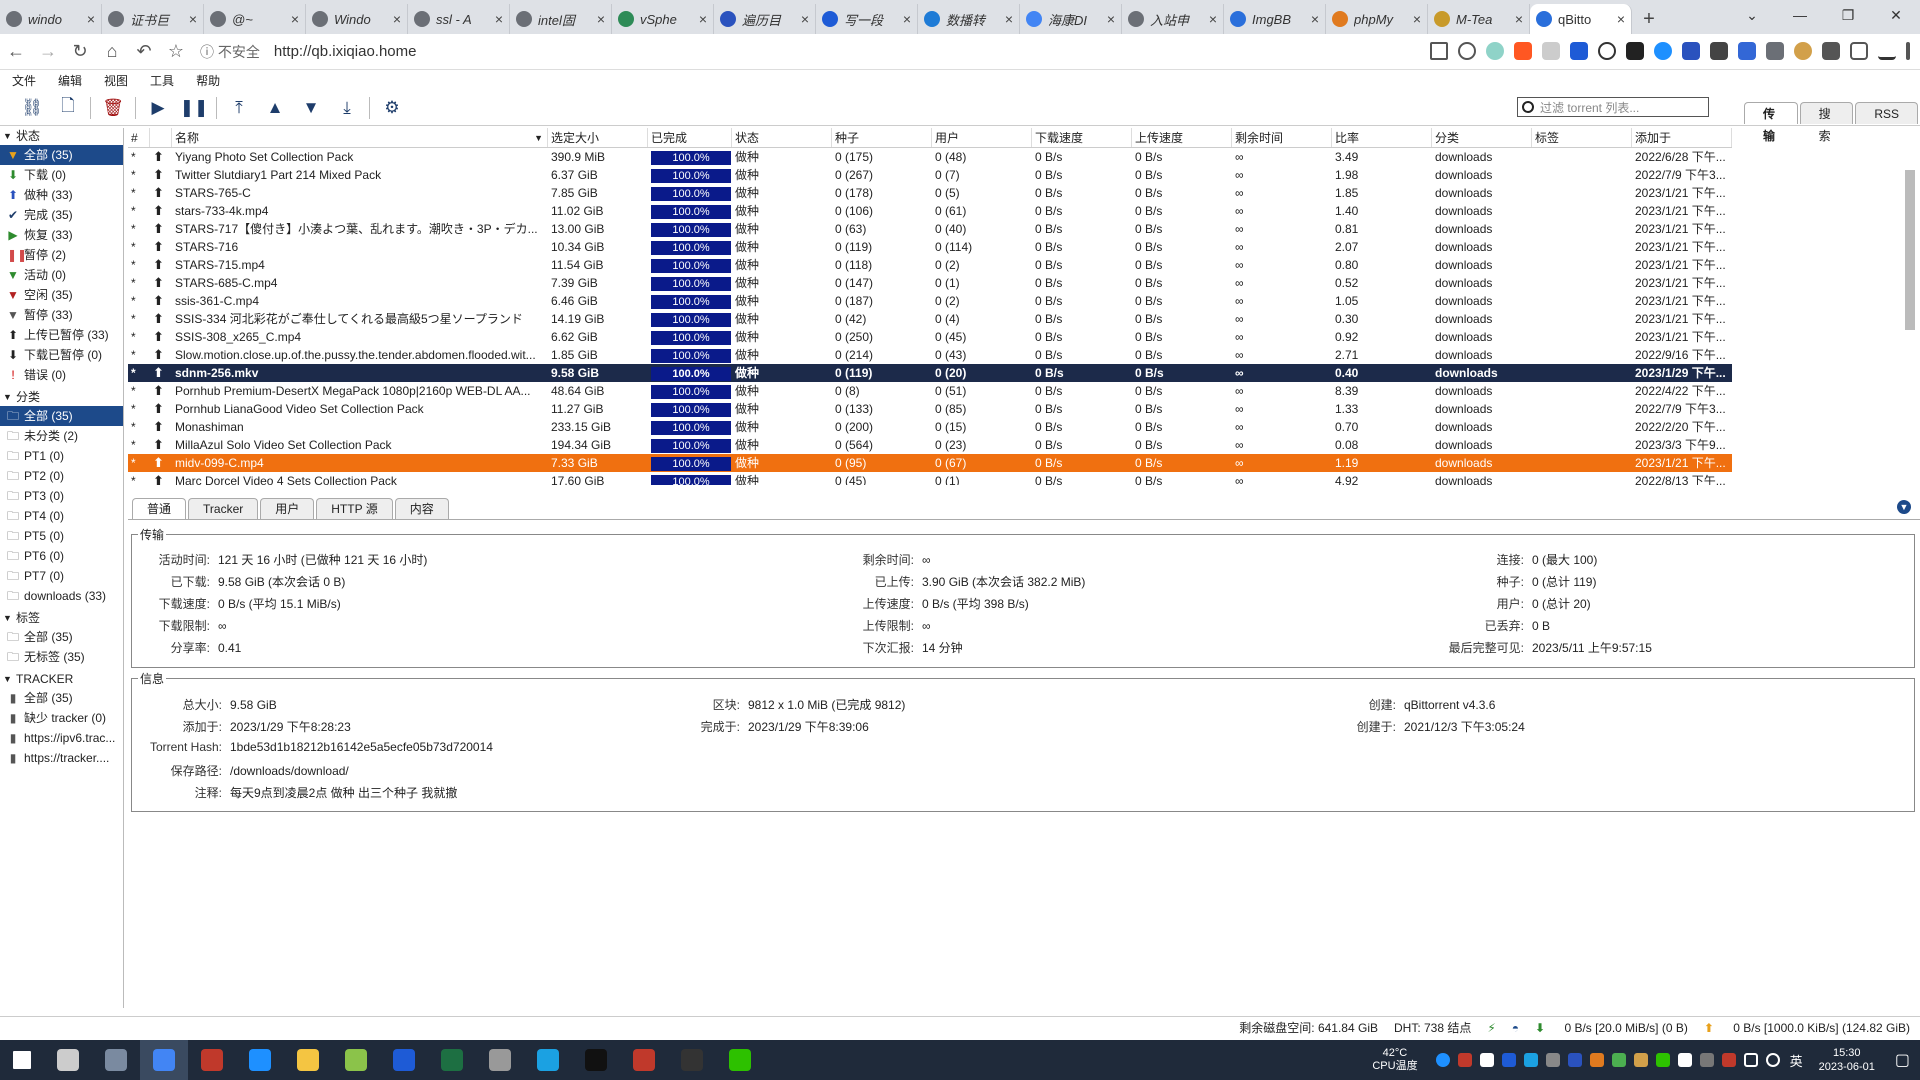 Image resolution: width=1920 pixels, height=1080 pixels. I want to click on terminal-icon, so click(596, 1060).